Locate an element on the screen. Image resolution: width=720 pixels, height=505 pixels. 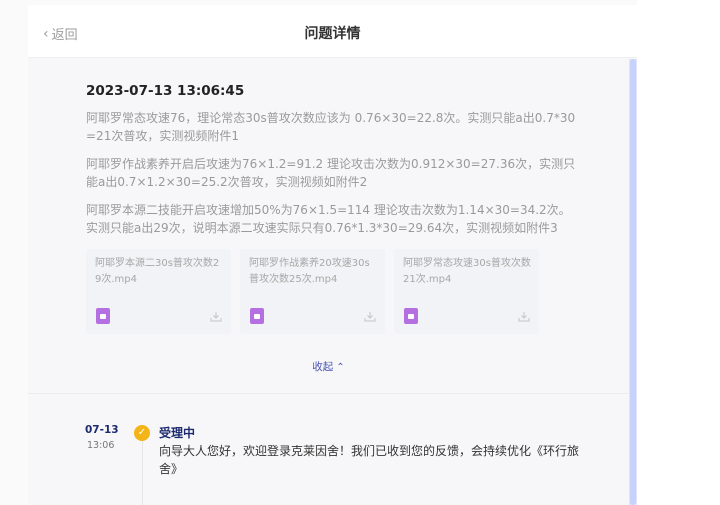
right-blank-area is located at coordinates (678, 252).